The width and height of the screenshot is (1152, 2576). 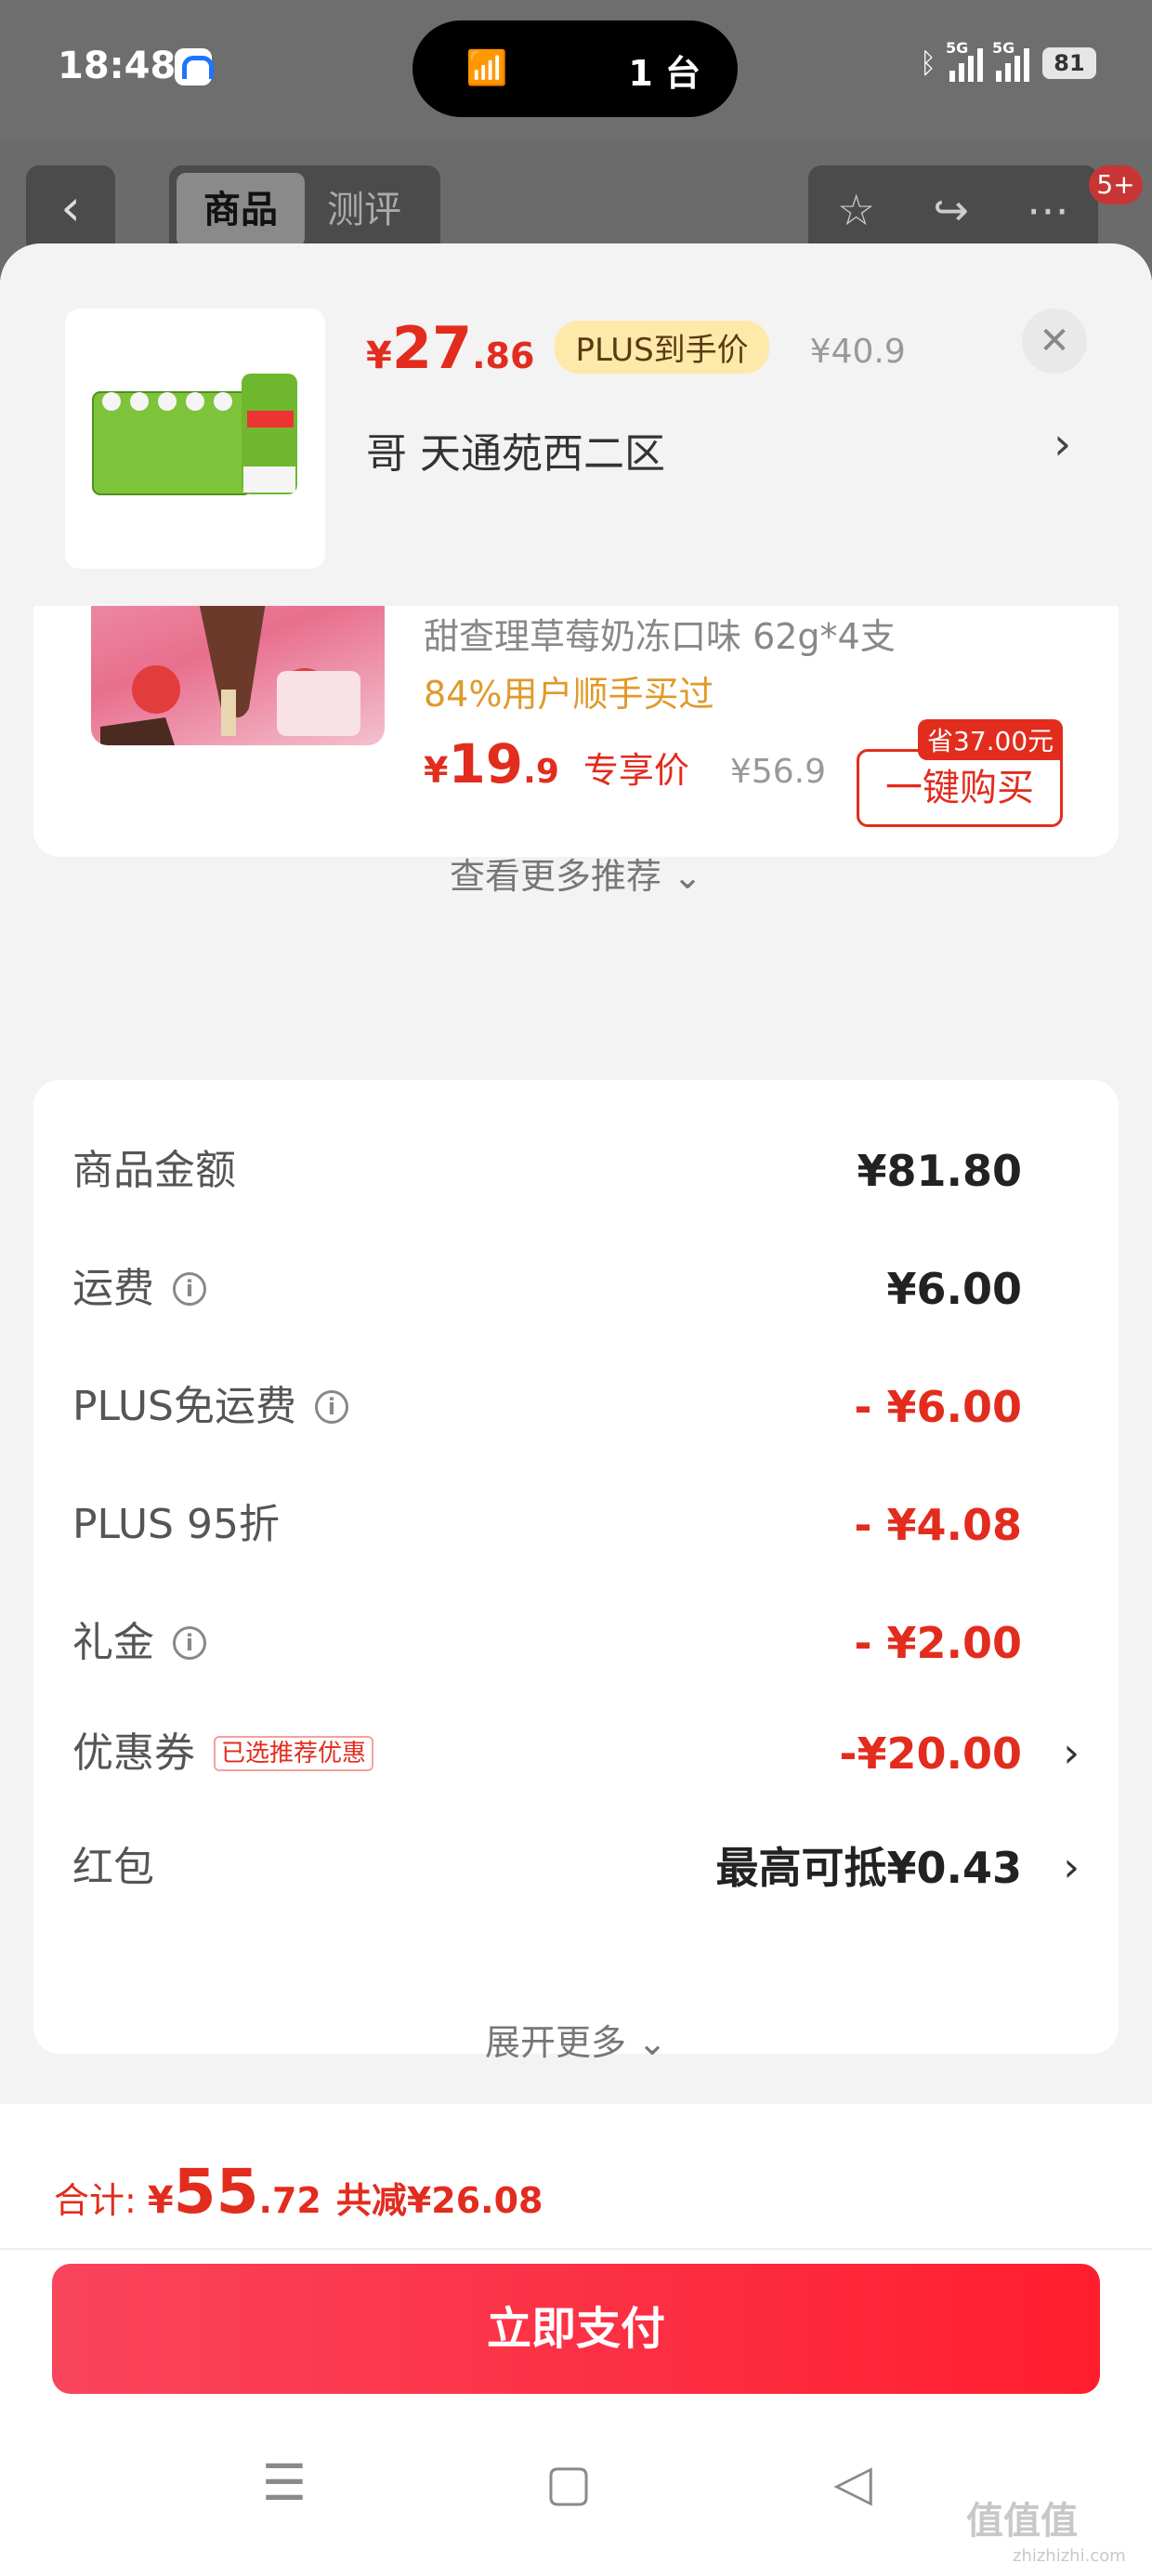 What do you see at coordinates (568, 2482) in the screenshot?
I see `home-icon: ▢` at bounding box center [568, 2482].